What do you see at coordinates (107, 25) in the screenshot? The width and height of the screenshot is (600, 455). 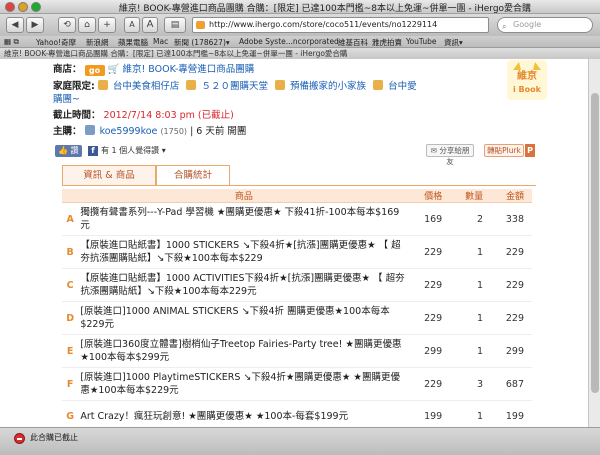 I see `add-bookmark-button: +` at bounding box center [107, 25].